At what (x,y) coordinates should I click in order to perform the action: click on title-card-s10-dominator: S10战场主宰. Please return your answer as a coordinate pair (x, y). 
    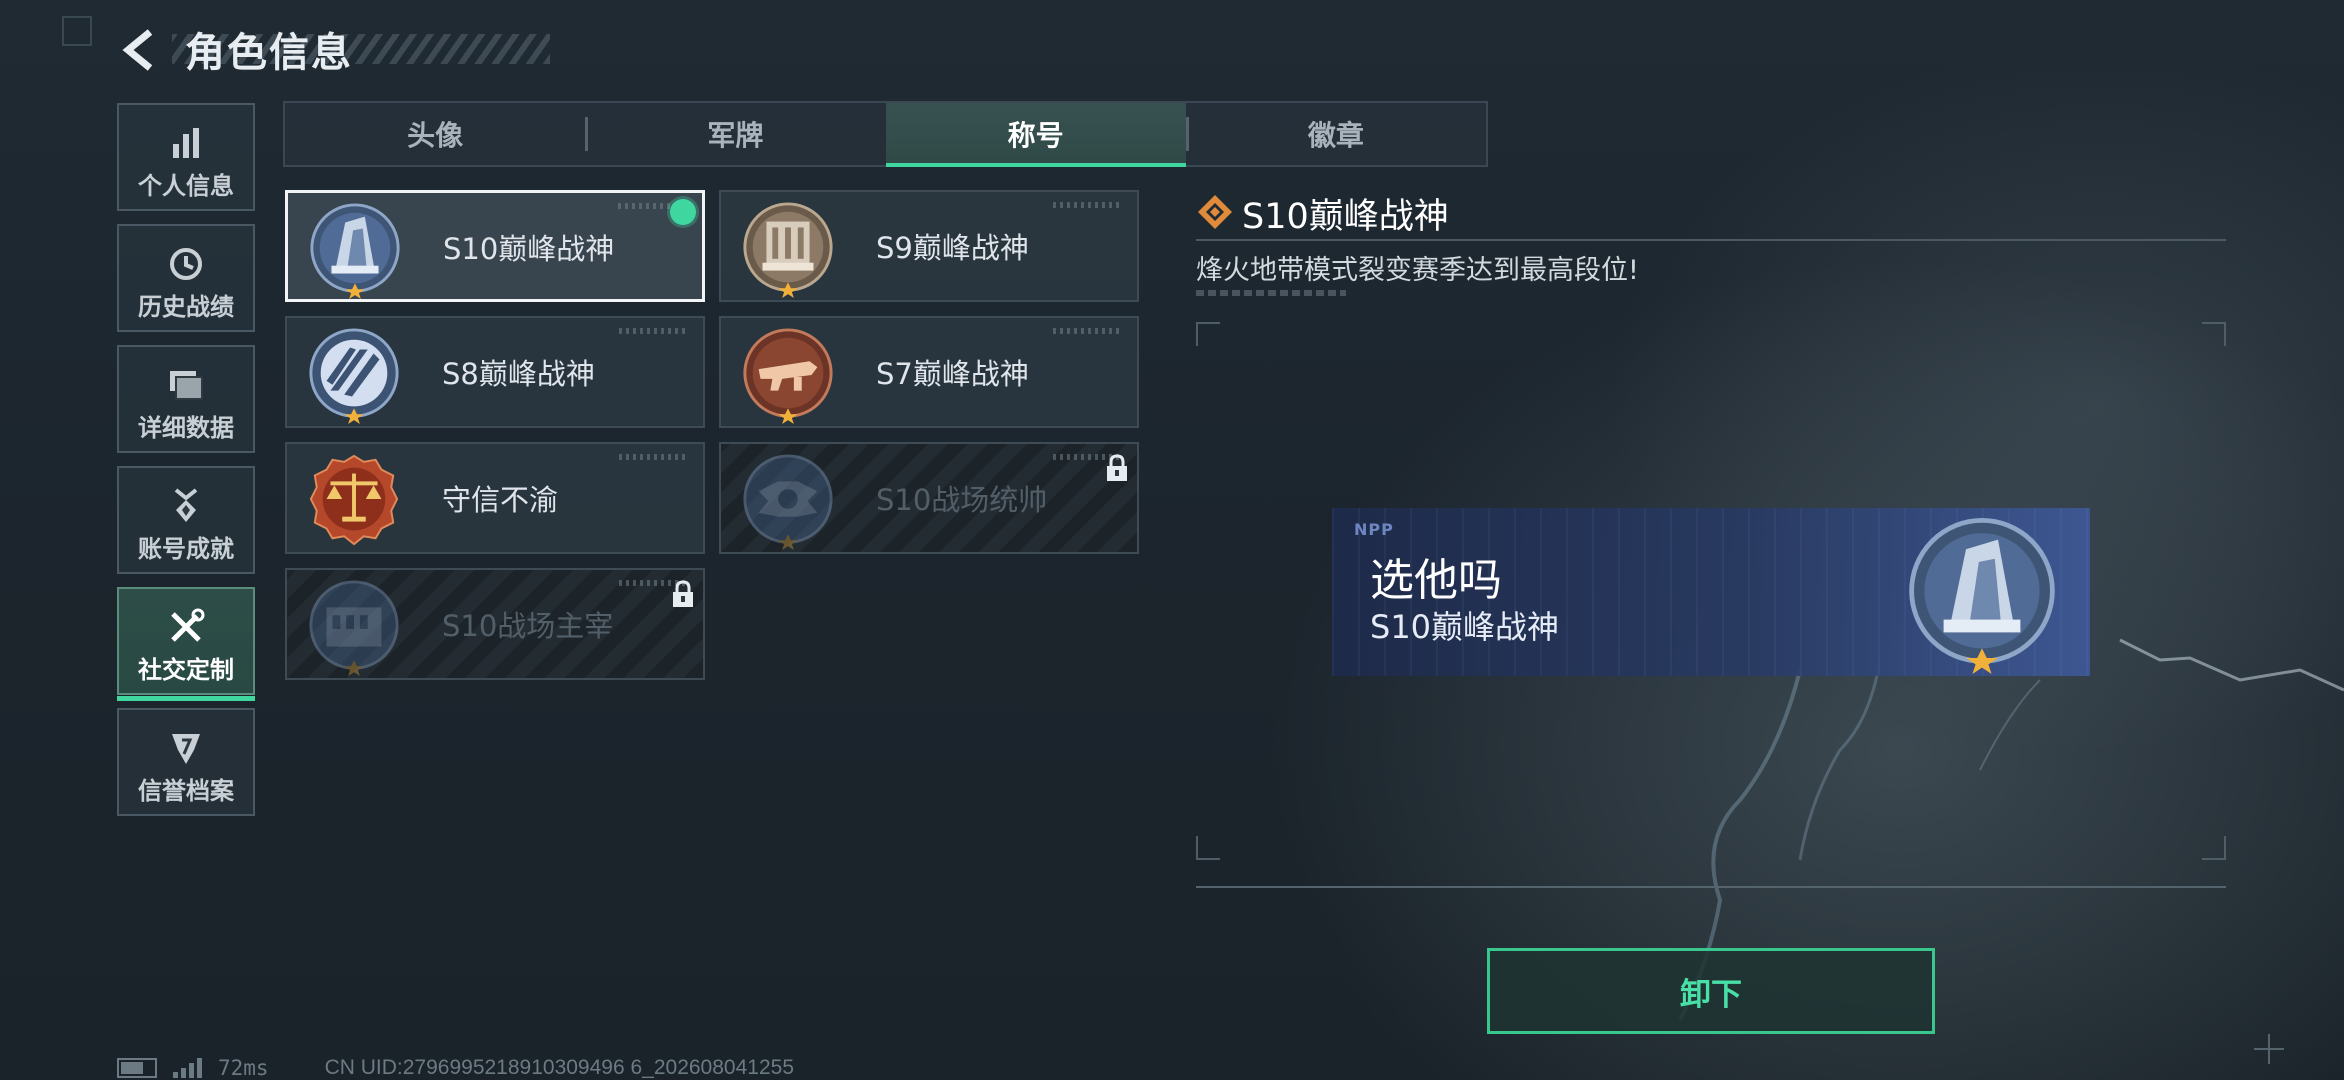
    Looking at the image, I should click on (495, 624).